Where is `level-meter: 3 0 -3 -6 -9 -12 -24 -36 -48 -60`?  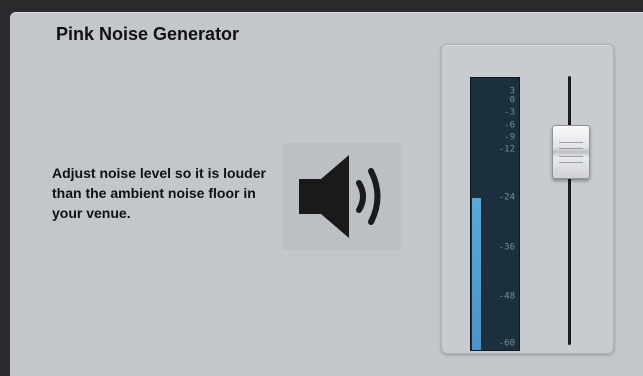 level-meter: 3 0 -3 -6 -9 -12 -24 -36 -48 -60 is located at coordinates (495, 214).